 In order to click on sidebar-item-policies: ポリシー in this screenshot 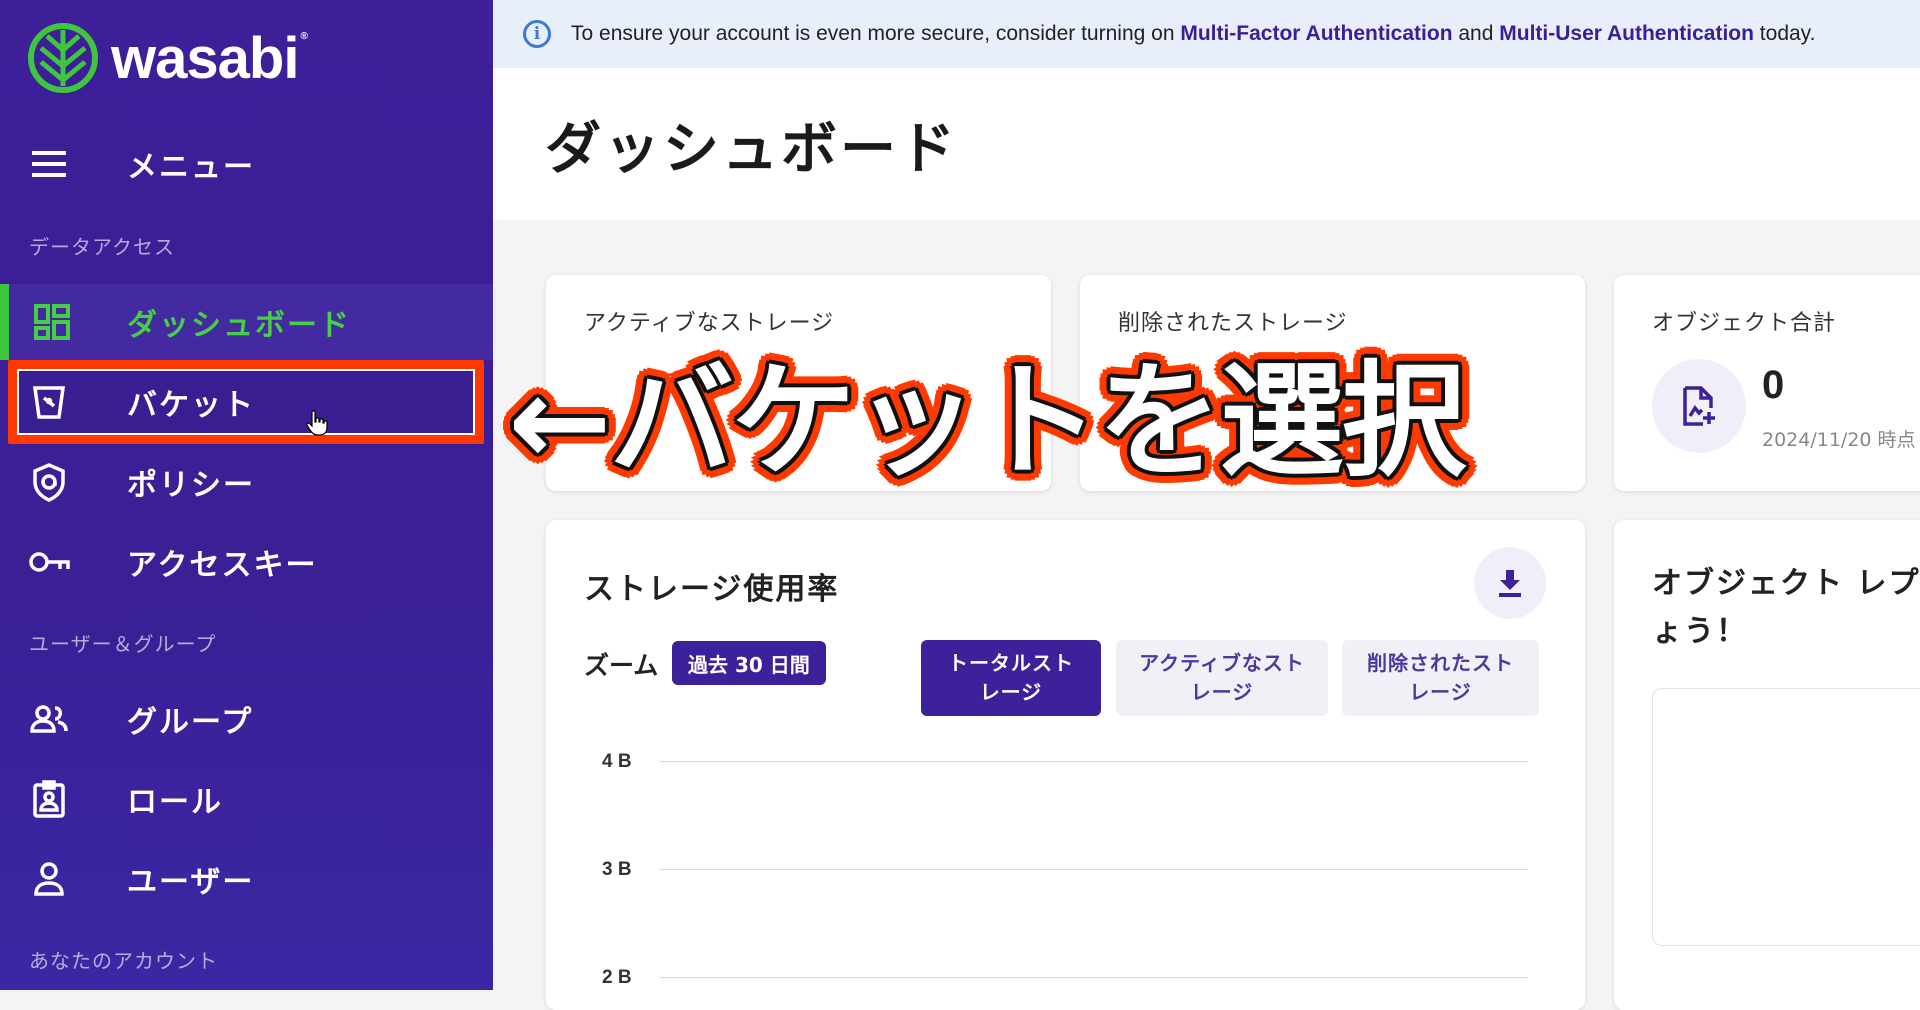, I will do `click(246, 482)`.